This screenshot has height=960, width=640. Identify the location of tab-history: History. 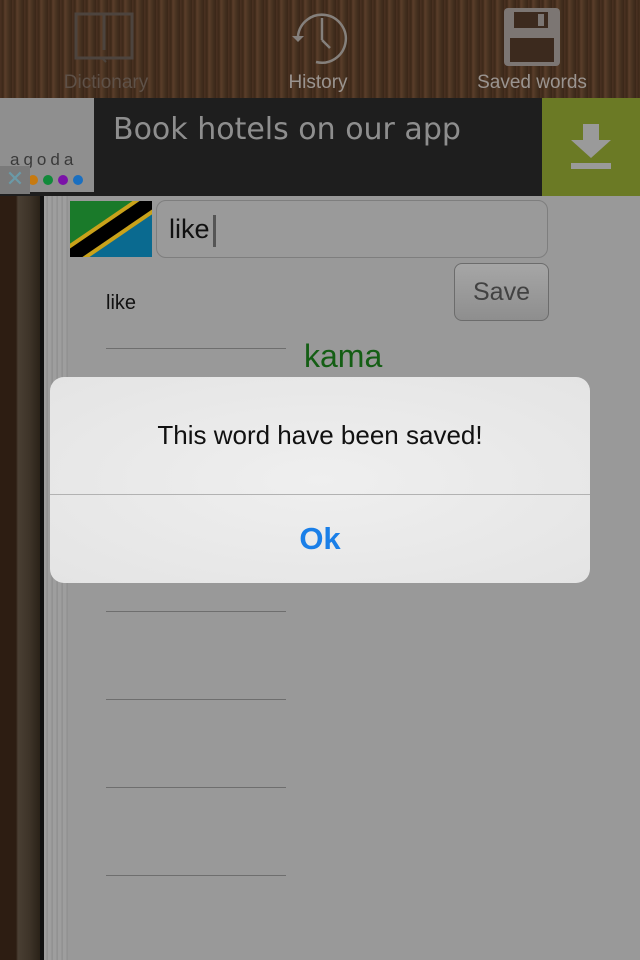
(318, 49).